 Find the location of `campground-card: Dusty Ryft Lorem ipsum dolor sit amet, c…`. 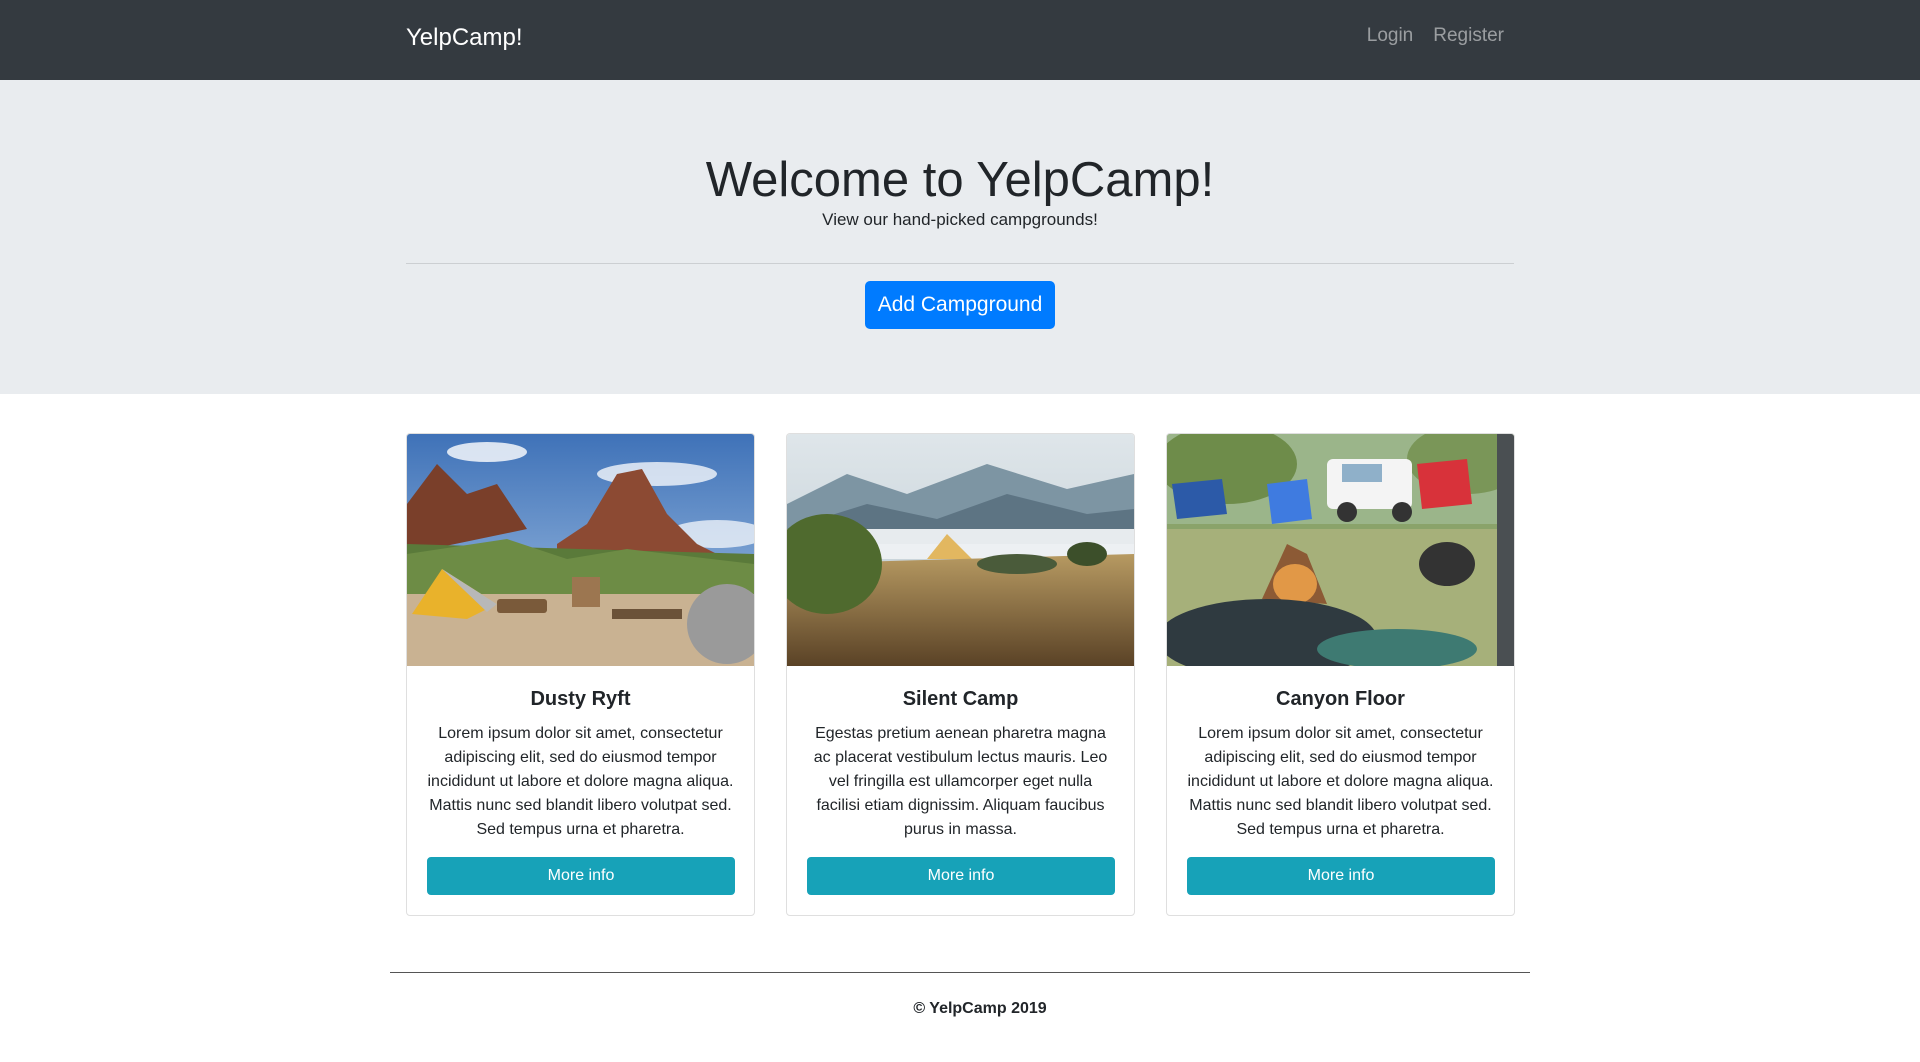

campground-card: Dusty Ryft Lorem ipsum dolor sit amet, c… is located at coordinates (580, 674).